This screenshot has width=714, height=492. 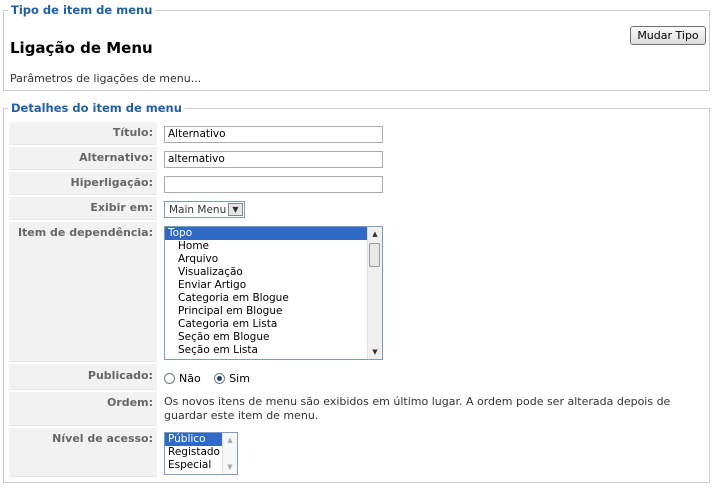 What do you see at coordinates (273, 233) in the screenshot?
I see `parent-option: Topo` at bounding box center [273, 233].